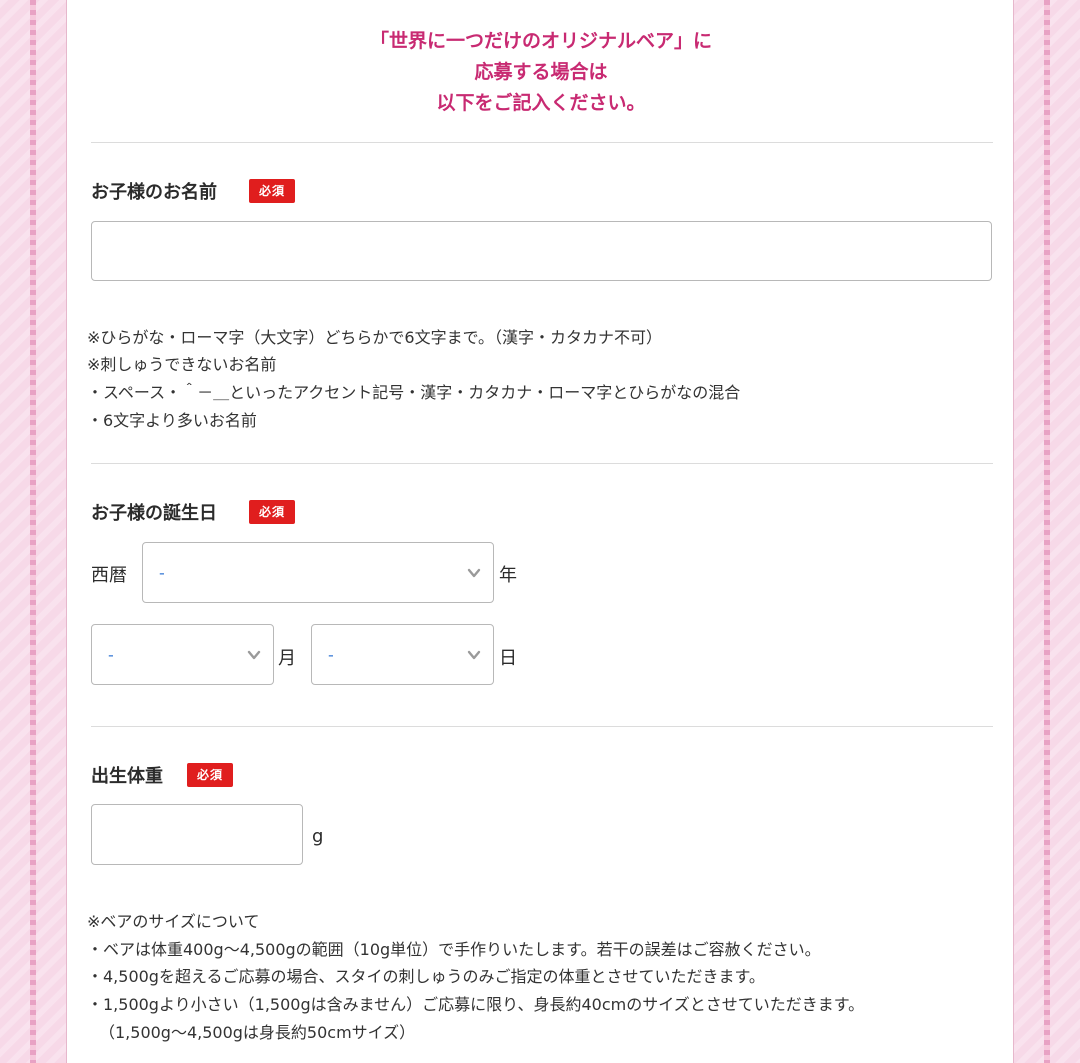 This screenshot has height=1063, width=1080. I want to click on birth-weight-input, so click(197, 834).